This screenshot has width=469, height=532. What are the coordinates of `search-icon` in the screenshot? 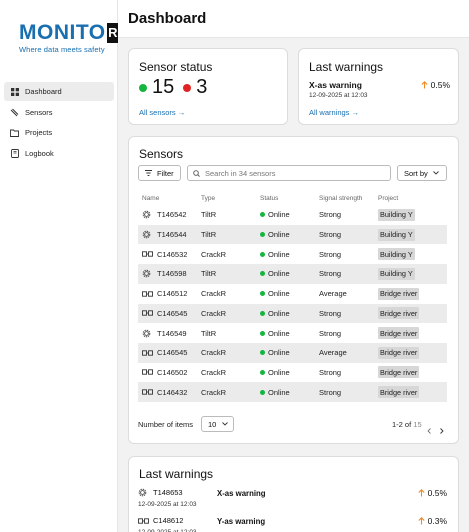 It's located at (196, 173).